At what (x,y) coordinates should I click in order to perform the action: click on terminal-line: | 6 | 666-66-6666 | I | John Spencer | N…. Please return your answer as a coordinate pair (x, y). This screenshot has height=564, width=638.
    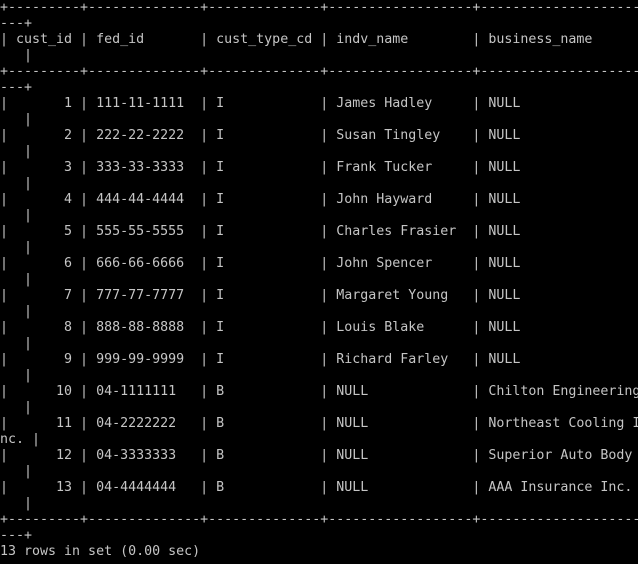
    Looking at the image, I should click on (319, 263).